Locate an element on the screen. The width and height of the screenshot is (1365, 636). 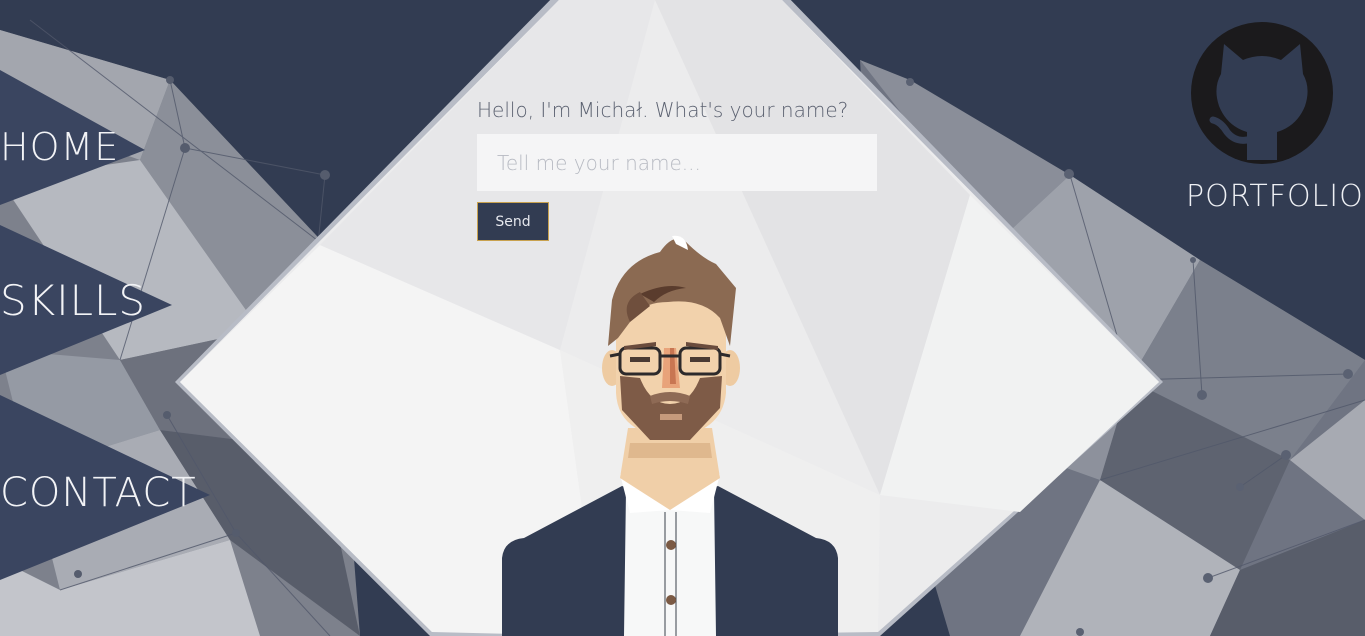
nav-contact-link: CONTACT is located at coordinates (98, 493).